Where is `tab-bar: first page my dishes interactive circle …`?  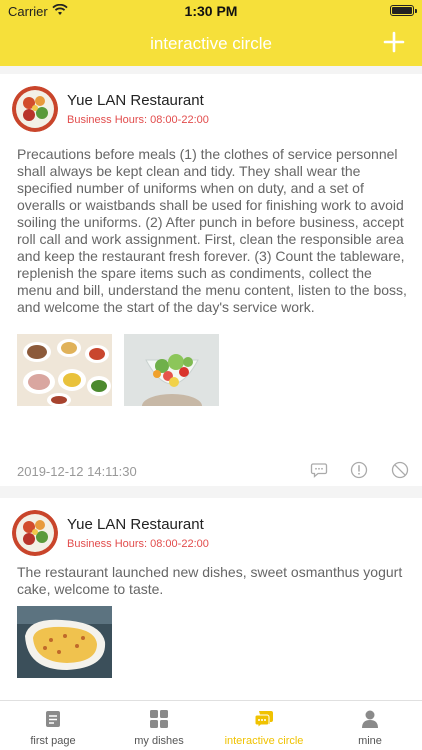 tab-bar: first page my dishes interactive circle … is located at coordinates (211, 725).